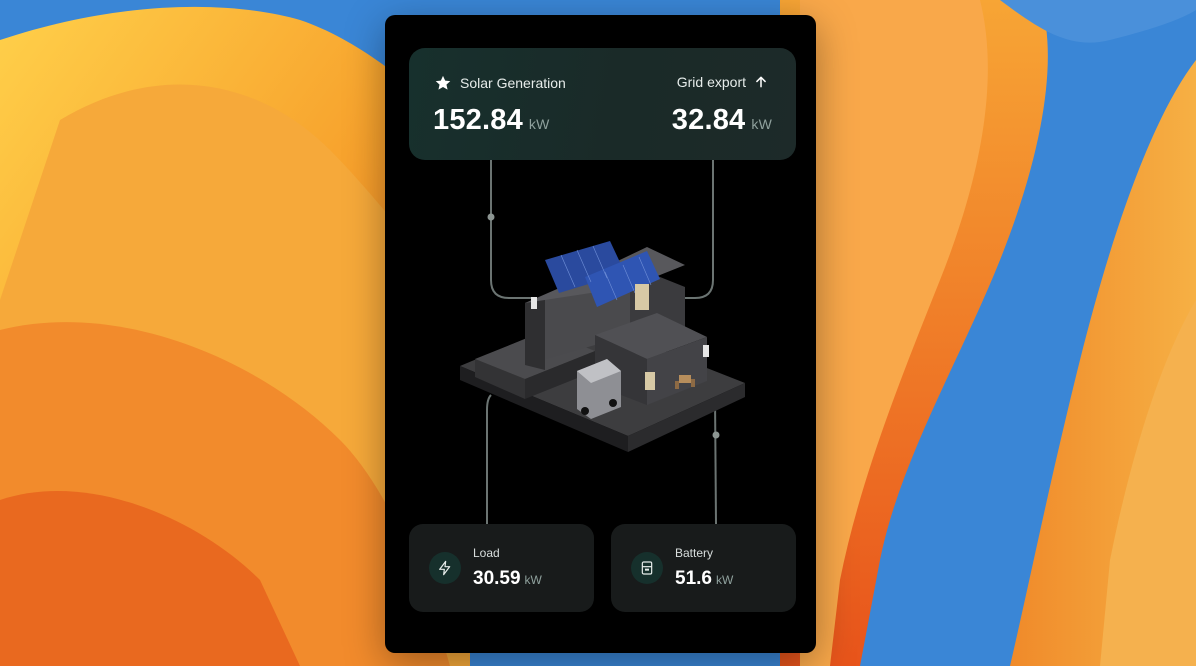 This screenshot has height=666, width=1196. Describe the element at coordinates (443, 82) in the screenshot. I see `star-icon` at that location.